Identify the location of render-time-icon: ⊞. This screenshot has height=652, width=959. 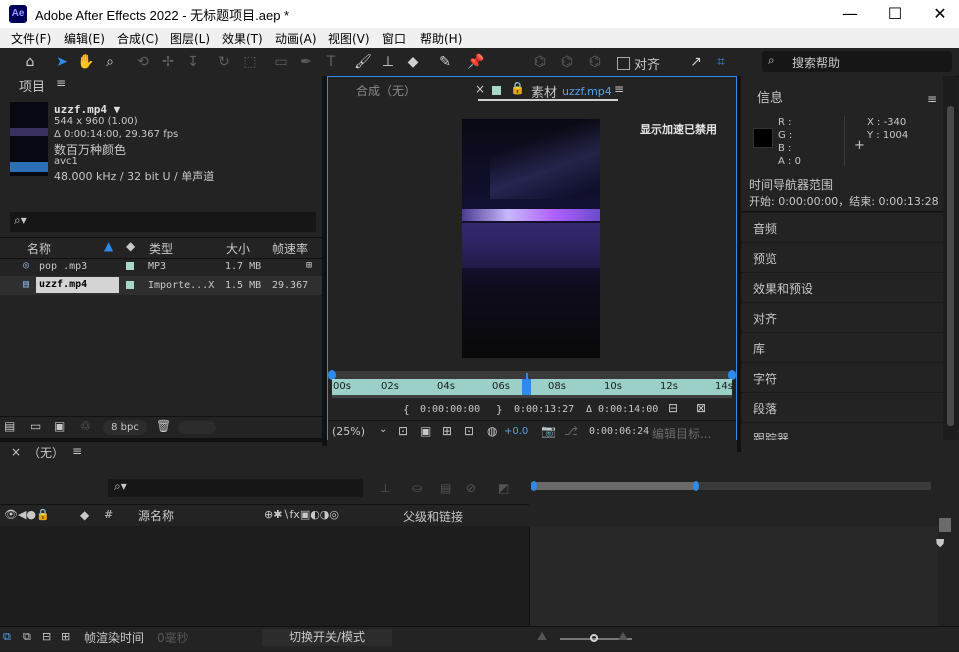
(65, 636).